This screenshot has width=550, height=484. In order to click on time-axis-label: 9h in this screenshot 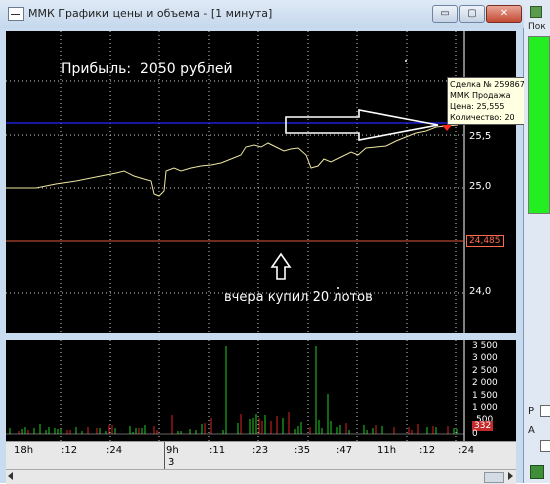, I will do `click(172, 450)`.